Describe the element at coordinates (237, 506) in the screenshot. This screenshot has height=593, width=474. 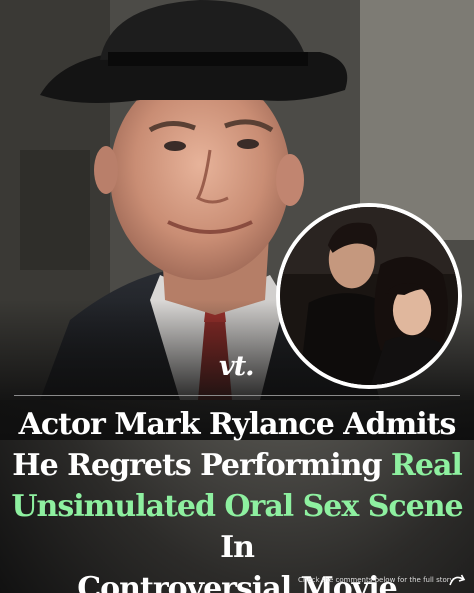
I see `headline-highlight-2: Unsimulated Oral Sex Scene` at that location.